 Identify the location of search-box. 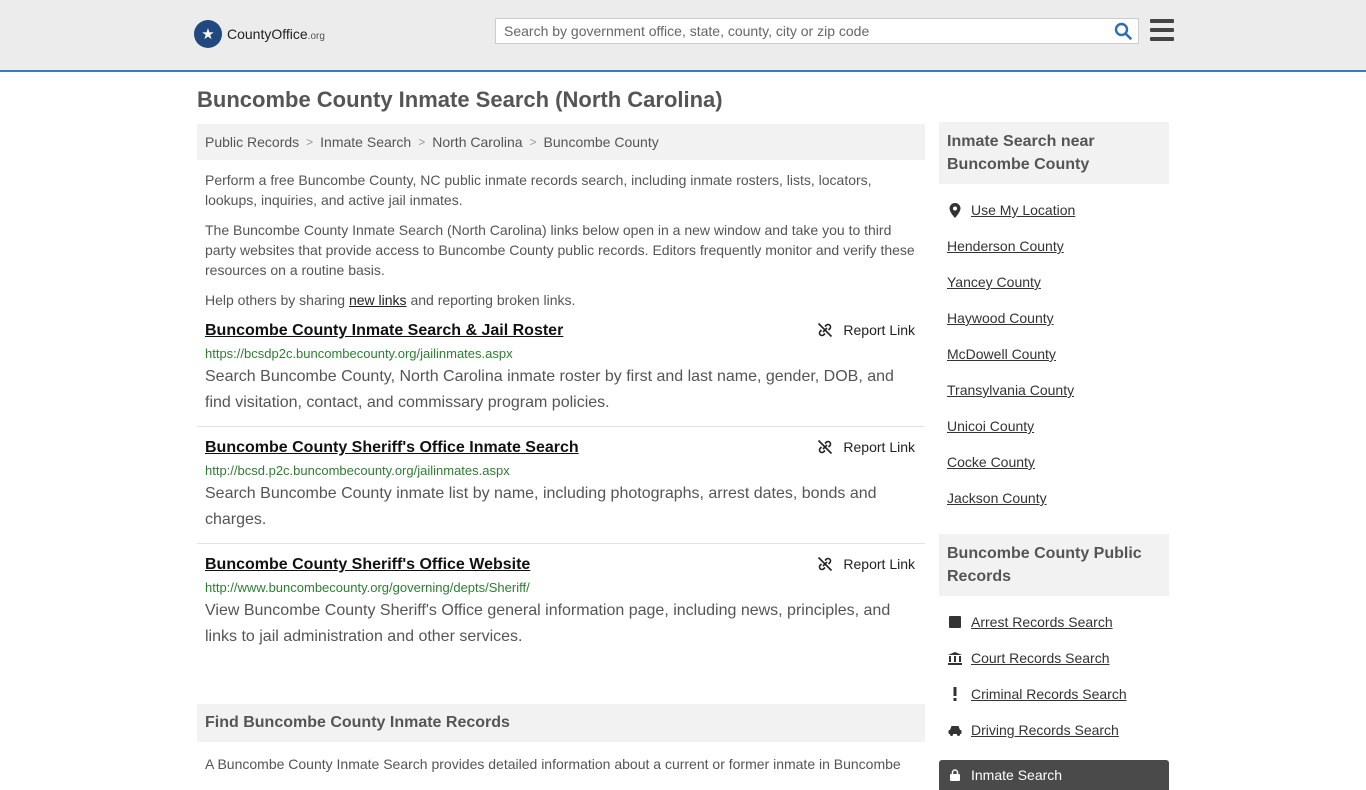
(817, 31).